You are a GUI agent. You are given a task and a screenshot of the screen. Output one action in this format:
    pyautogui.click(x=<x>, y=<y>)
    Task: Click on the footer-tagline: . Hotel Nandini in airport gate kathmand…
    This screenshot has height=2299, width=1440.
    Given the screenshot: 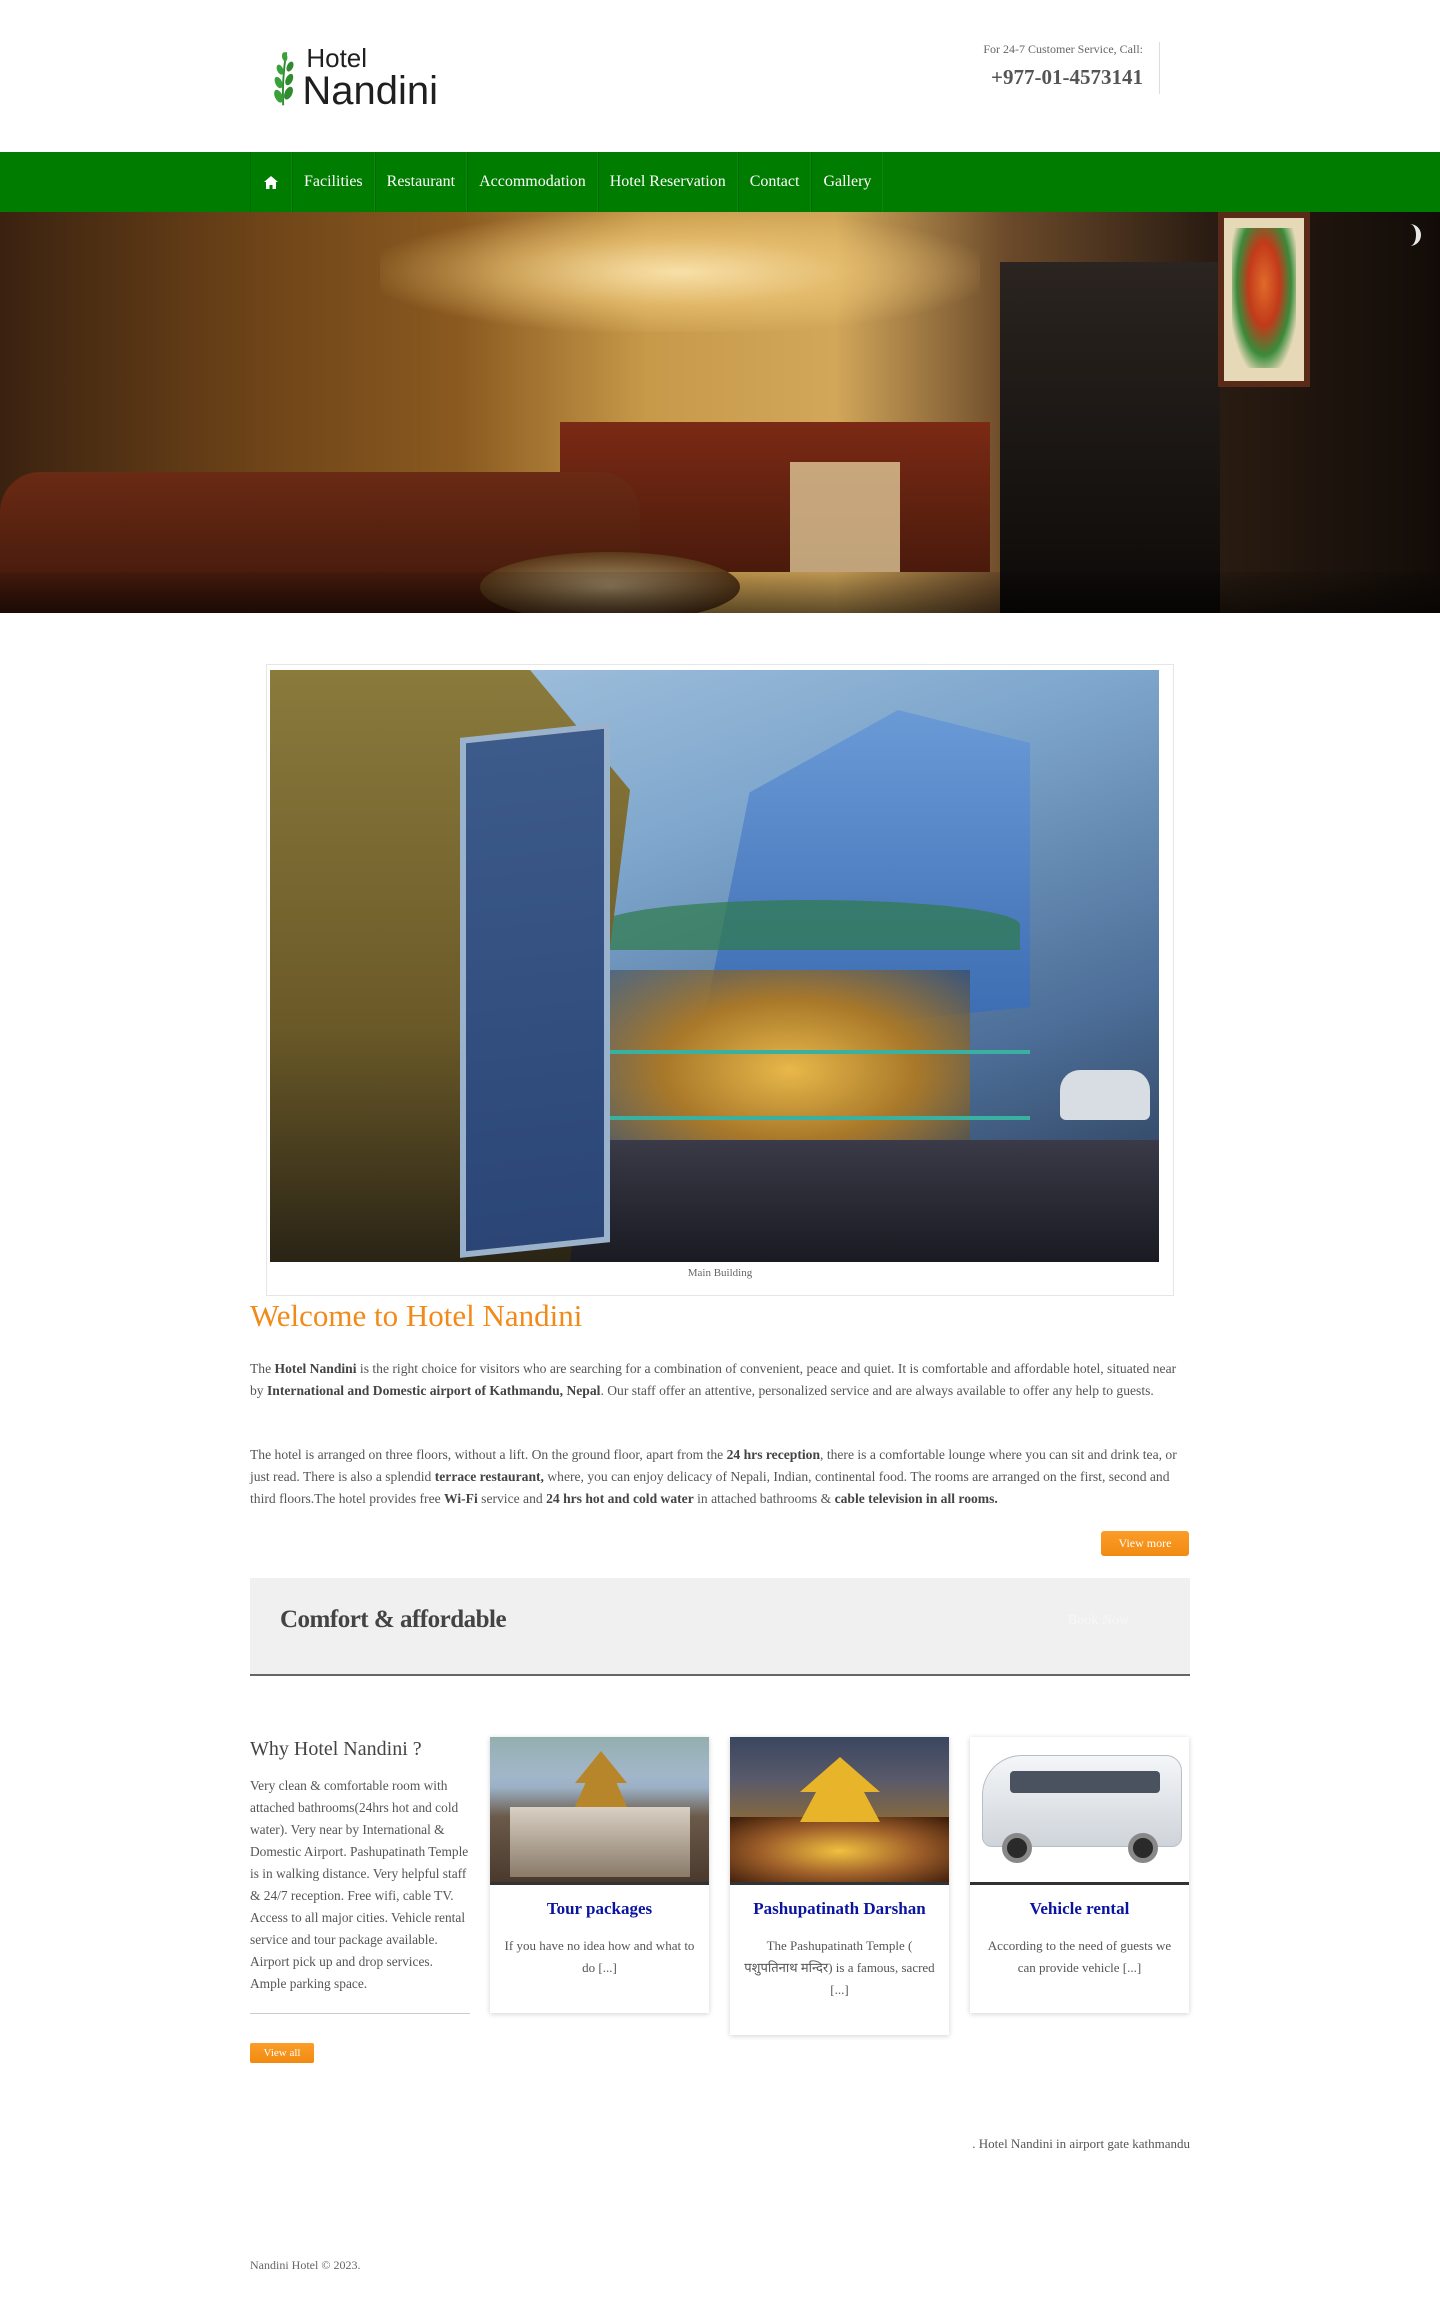 What is the action you would take?
    pyautogui.click(x=1081, y=2143)
    